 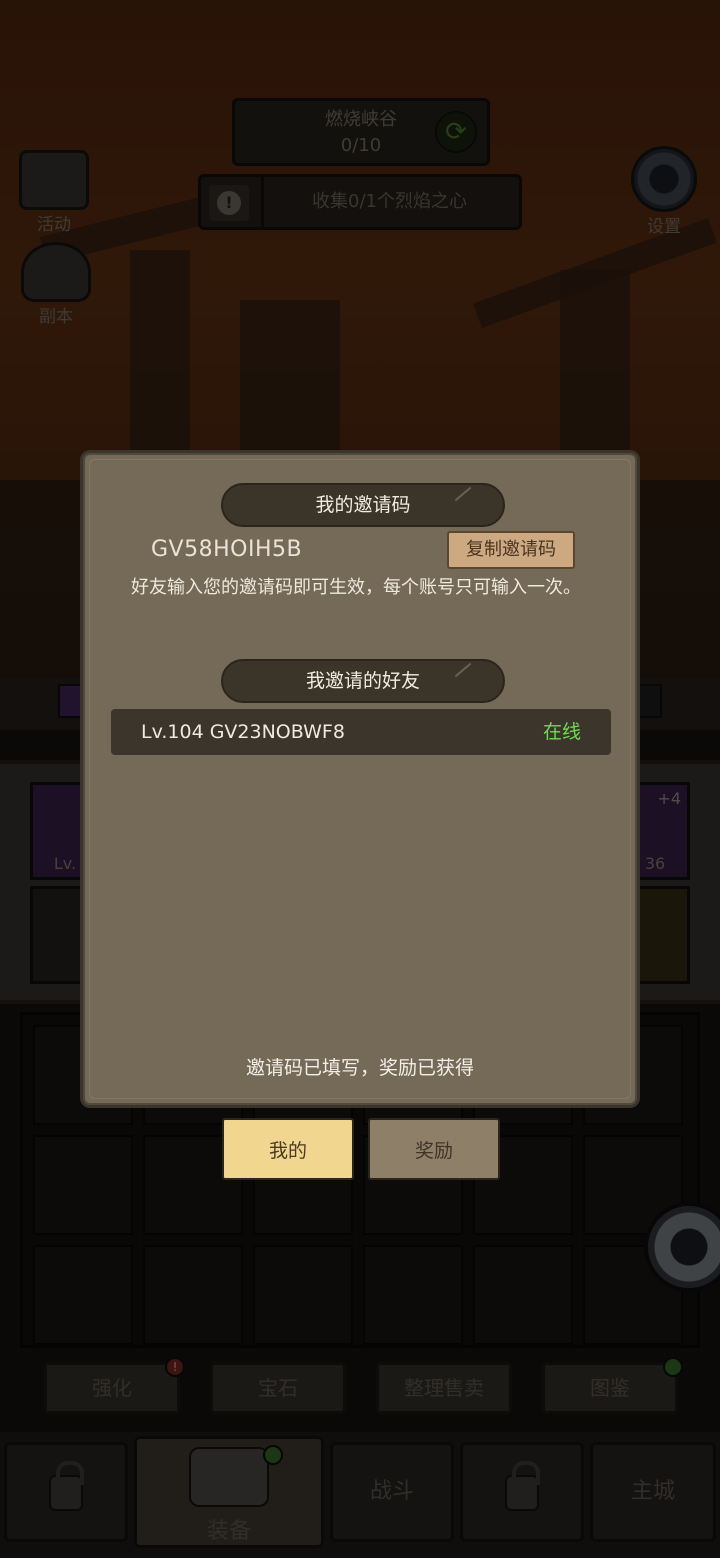 What do you see at coordinates (360, 1387) in the screenshot?
I see `action-row: 强化 ! 宝石 整理售卖 图鉴` at bounding box center [360, 1387].